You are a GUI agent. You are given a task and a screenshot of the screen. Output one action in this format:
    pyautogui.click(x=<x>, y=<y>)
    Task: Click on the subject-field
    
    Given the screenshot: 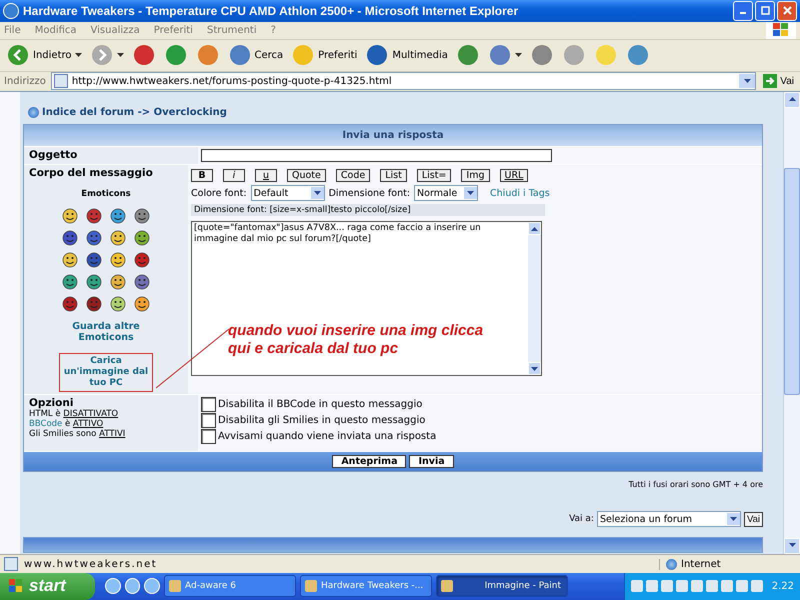 What is the action you would take?
    pyautogui.click(x=376, y=155)
    